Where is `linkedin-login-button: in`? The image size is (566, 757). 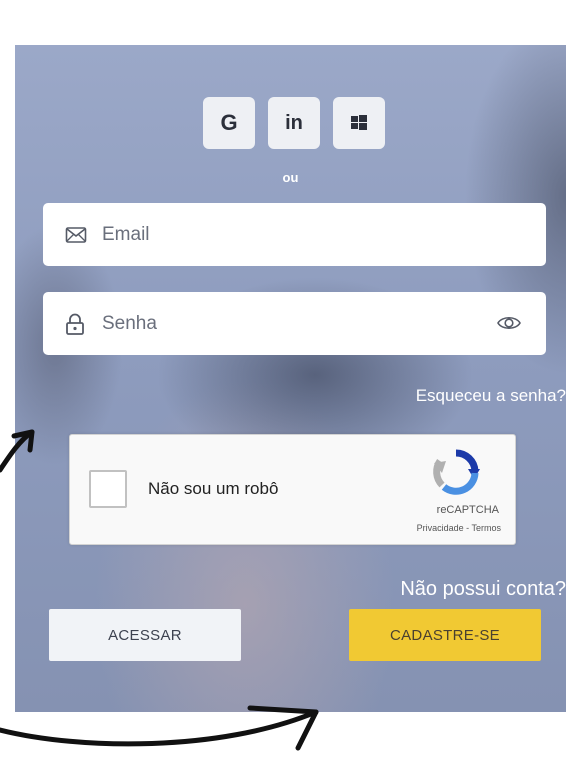 linkedin-login-button: in is located at coordinates (294, 123).